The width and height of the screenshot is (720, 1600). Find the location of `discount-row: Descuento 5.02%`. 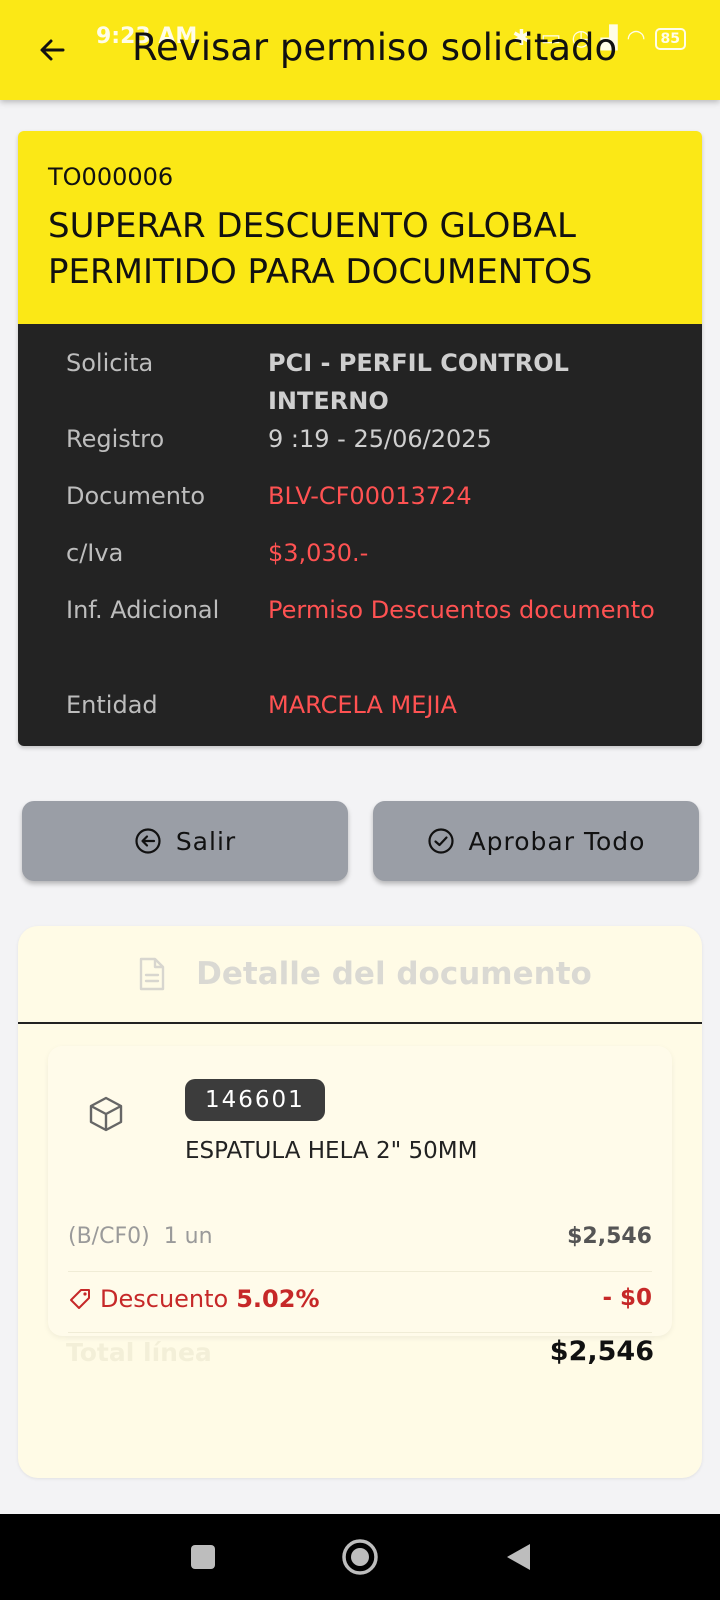

discount-row: Descuento 5.02% is located at coordinates (194, 1299).